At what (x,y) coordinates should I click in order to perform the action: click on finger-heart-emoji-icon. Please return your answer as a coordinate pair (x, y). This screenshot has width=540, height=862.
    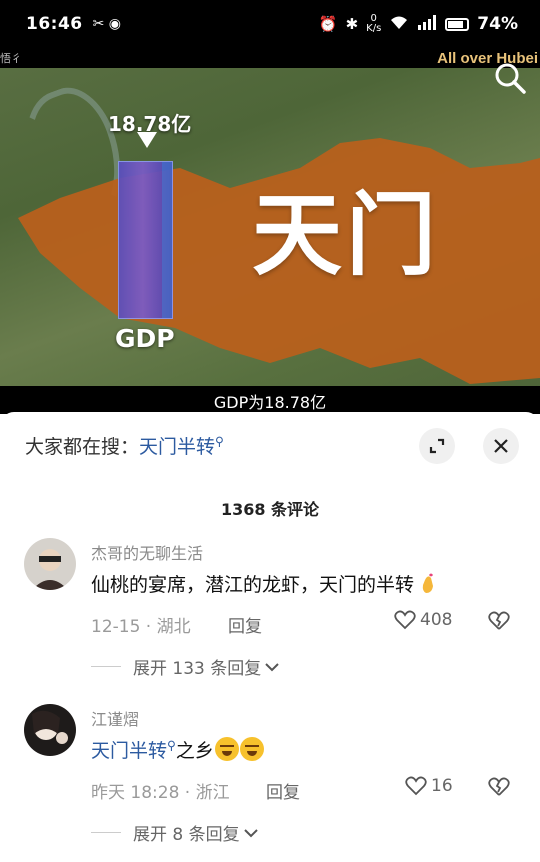
    Looking at the image, I should click on (428, 583).